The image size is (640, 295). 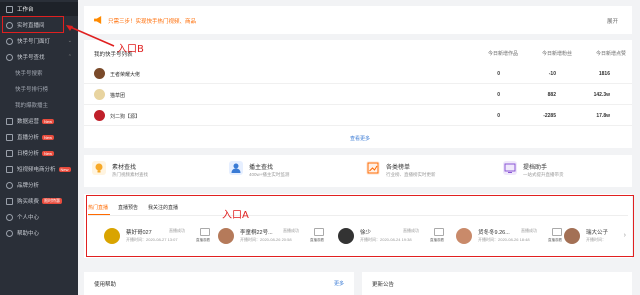 What do you see at coordinates (39, 201) in the screenshot?
I see `sidebar-item-purchase: 购买续费 限时特惠` at bounding box center [39, 201].